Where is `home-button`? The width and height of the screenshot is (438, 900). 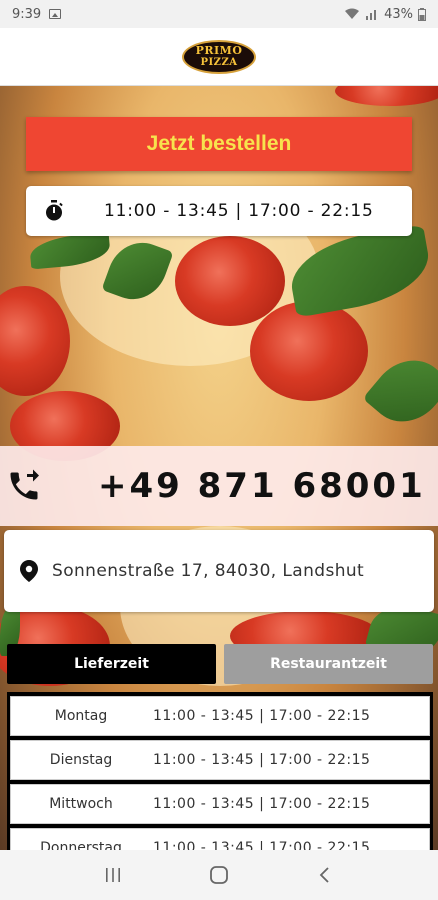 home-button is located at coordinates (219, 875).